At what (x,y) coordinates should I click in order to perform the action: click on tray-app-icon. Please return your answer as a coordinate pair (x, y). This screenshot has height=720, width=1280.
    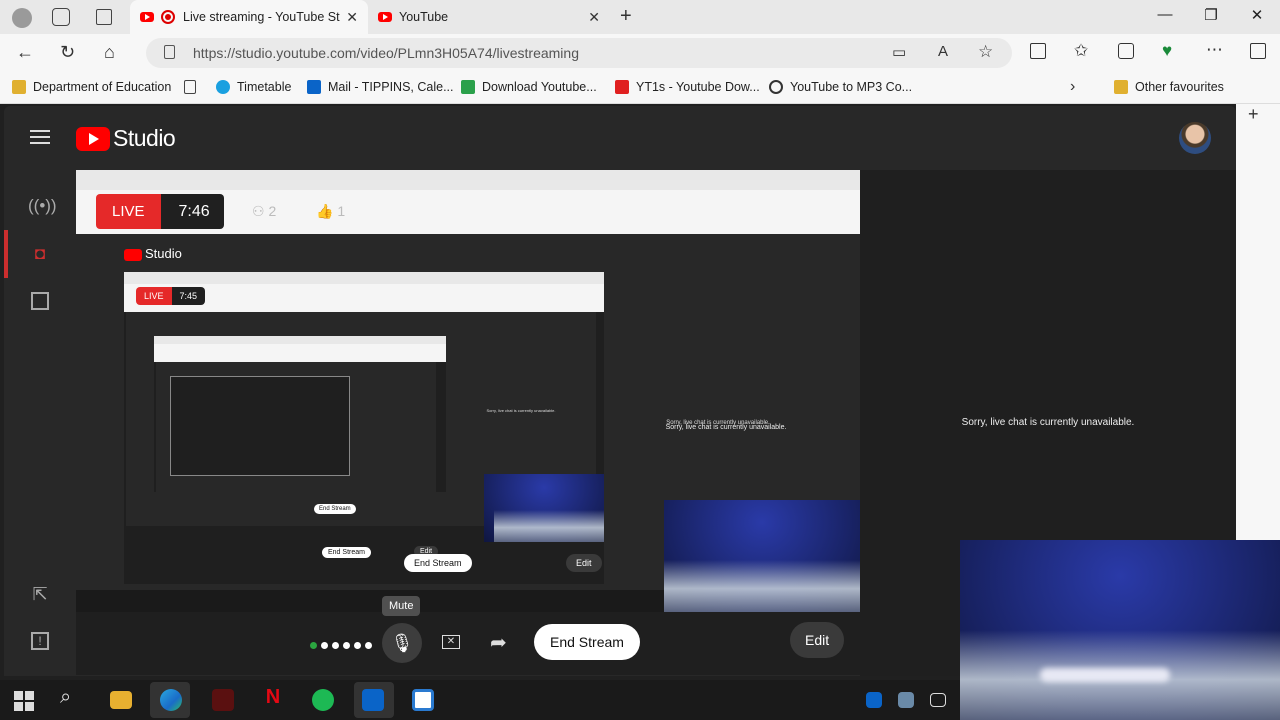
    Looking at the image, I should click on (906, 700).